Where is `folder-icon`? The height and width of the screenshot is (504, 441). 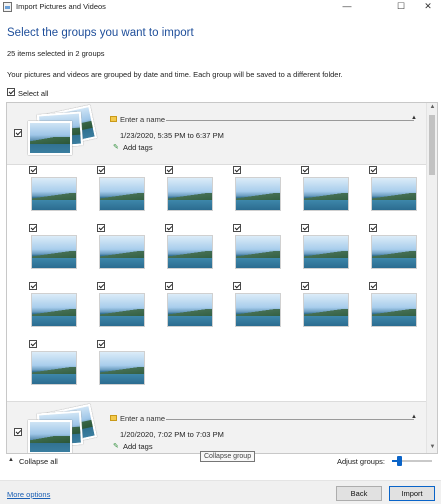 folder-icon is located at coordinates (113, 119).